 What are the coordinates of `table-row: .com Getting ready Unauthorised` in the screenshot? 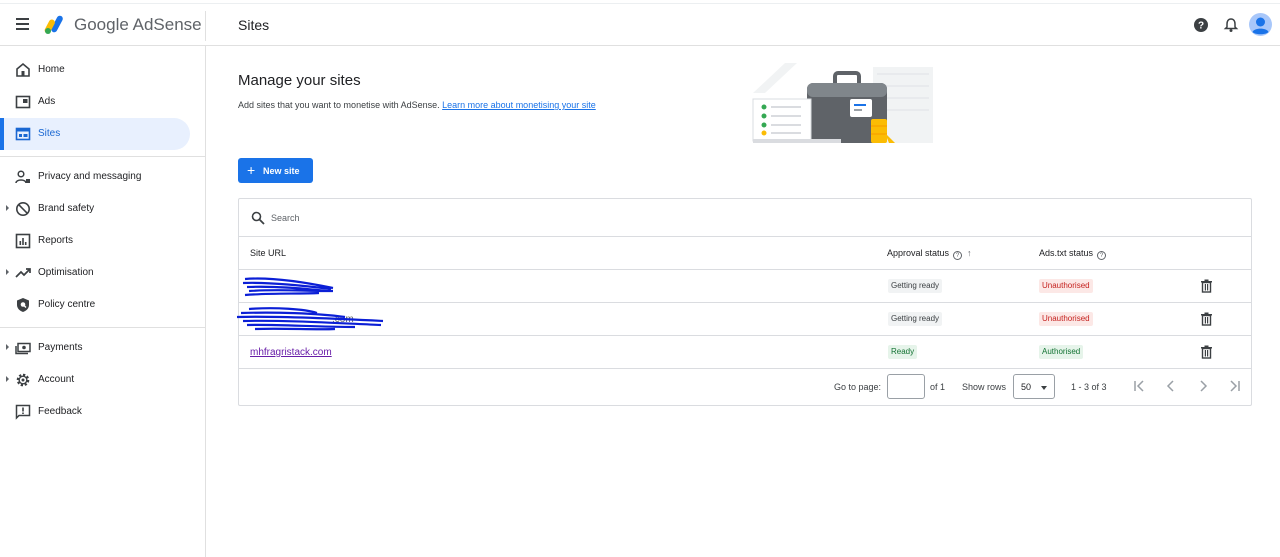 It's located at (743, 319).